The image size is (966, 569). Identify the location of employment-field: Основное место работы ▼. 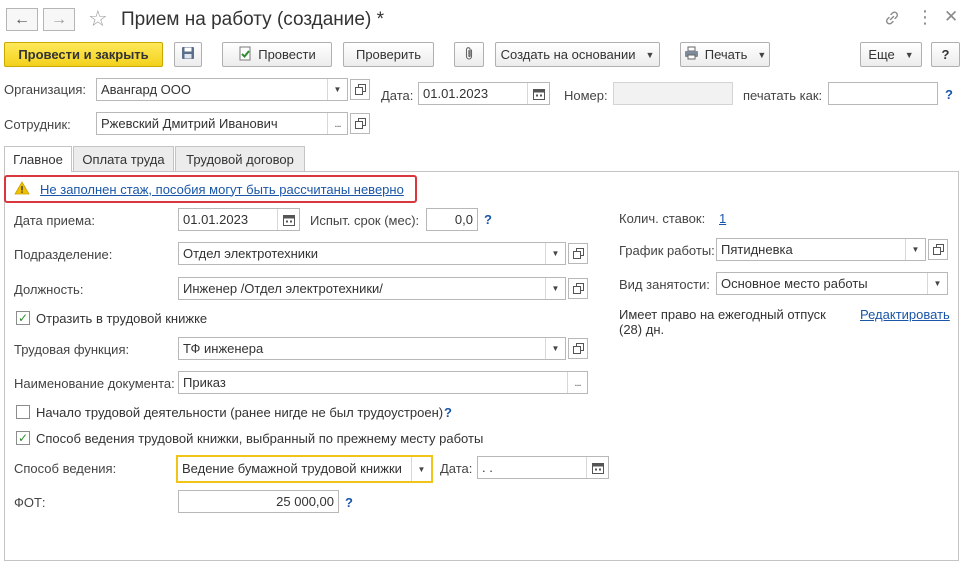
(832, 283).